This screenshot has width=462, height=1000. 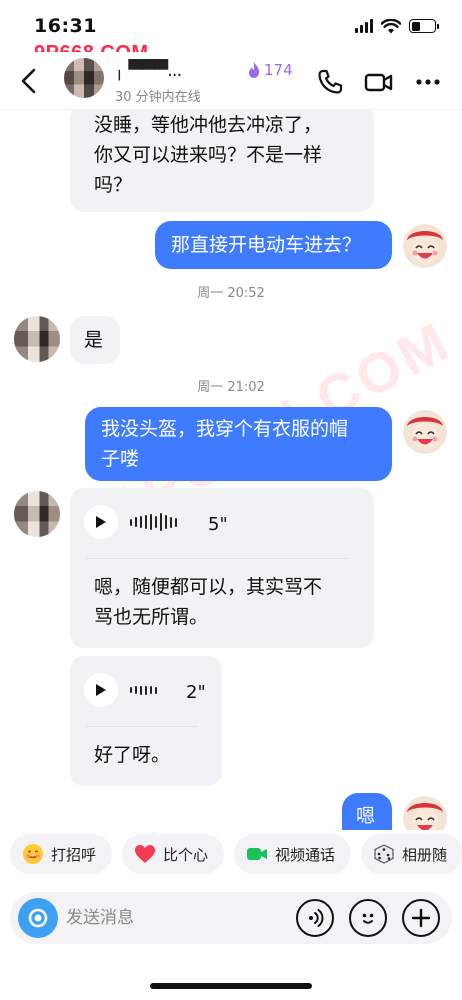 I want to click on transcript-line: 骂也无所谓。, so click(x=151, y=617).